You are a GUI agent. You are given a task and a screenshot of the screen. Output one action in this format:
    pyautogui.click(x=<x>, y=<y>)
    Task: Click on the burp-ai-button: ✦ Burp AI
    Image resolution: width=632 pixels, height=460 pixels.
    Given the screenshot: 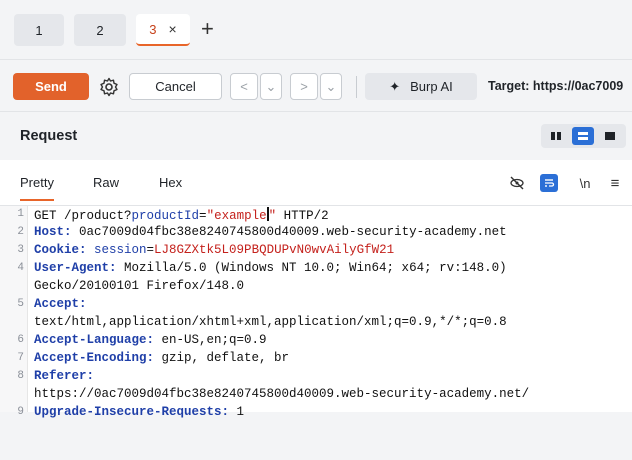 What is the action you would take?
    pyautogui.click(x=421, y=86)
    